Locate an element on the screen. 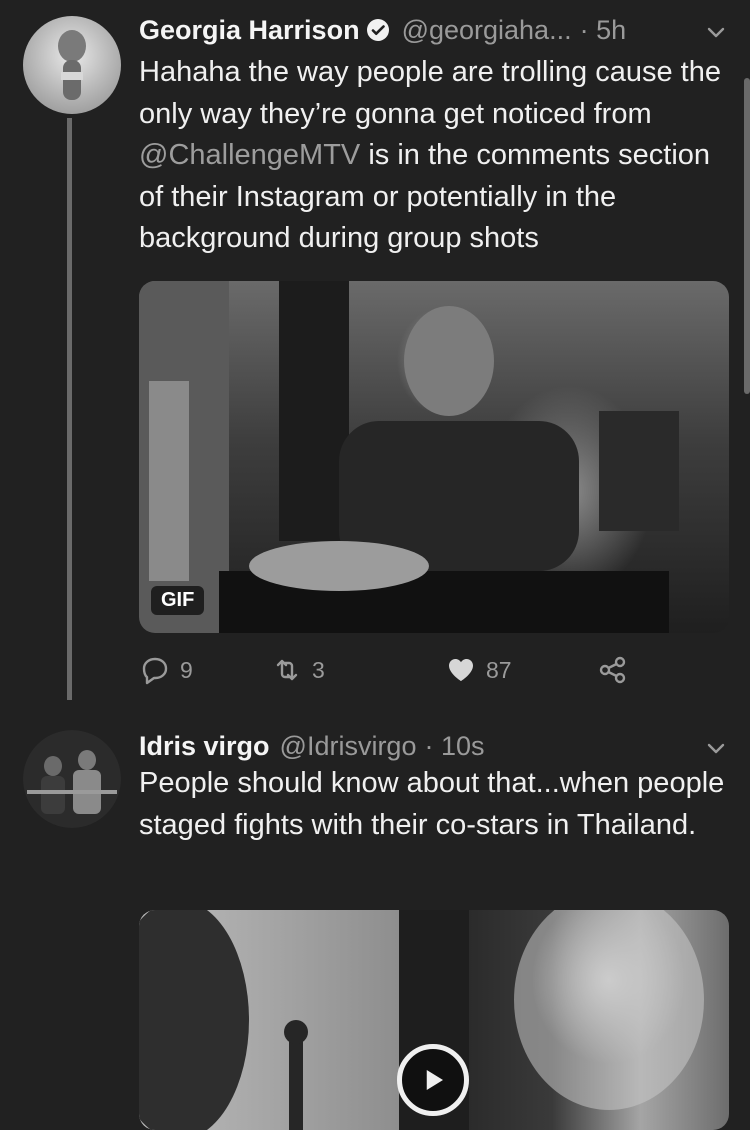  reply-button: 9 is located at coordinates (166, 670).